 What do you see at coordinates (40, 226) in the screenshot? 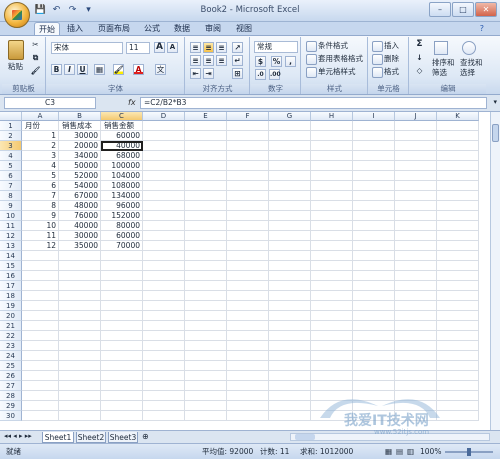
I see `data-cell: 10` at bounding box center [40, 226].